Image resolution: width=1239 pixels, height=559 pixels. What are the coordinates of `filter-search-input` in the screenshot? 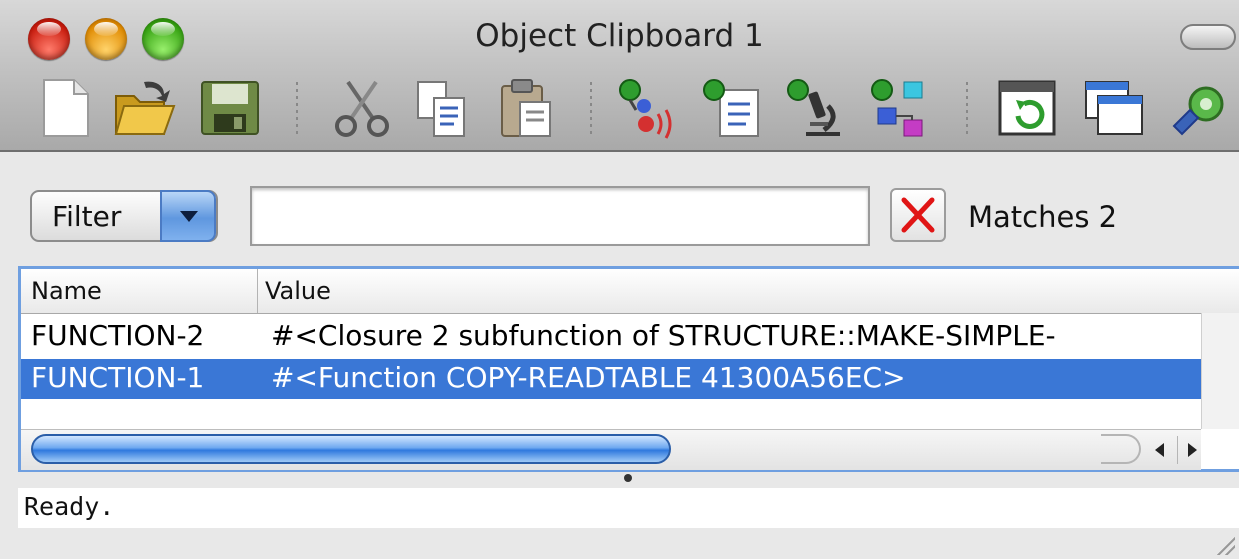 It's located at (560, 216).